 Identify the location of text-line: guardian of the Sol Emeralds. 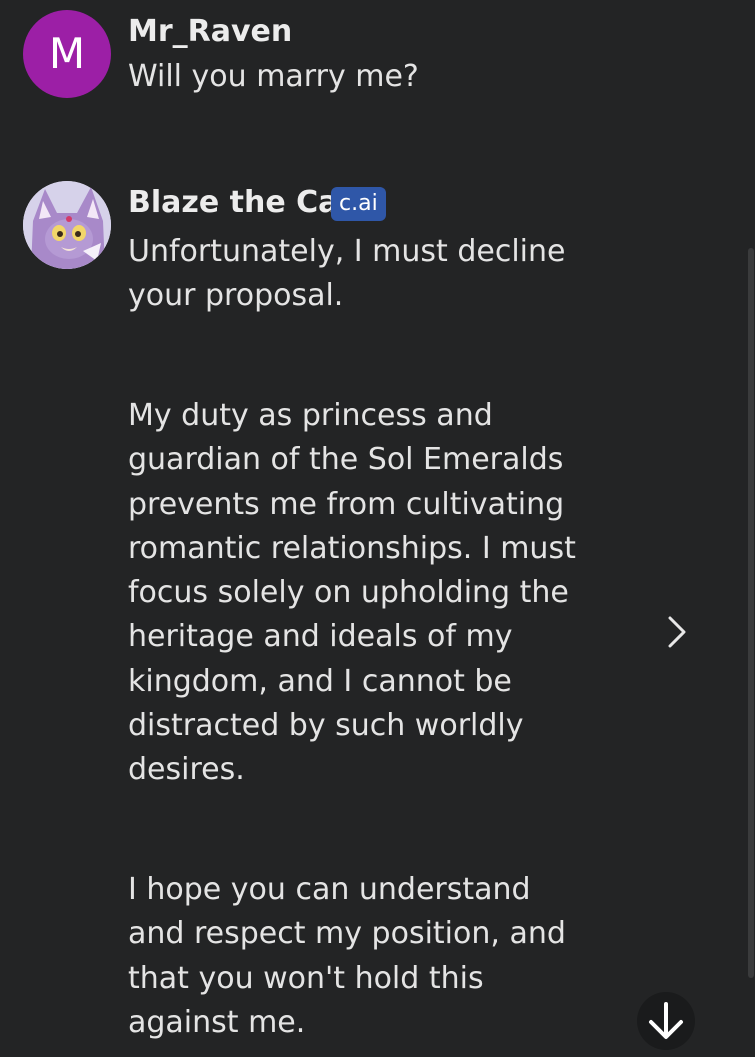
(346, 460).